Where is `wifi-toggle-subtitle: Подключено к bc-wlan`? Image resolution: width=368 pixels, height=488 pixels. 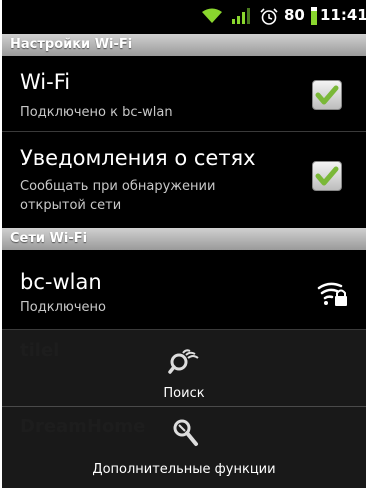 wifi-toggle-subtitle: Подключено к bc-wlan is located at coordinates (96, 112).